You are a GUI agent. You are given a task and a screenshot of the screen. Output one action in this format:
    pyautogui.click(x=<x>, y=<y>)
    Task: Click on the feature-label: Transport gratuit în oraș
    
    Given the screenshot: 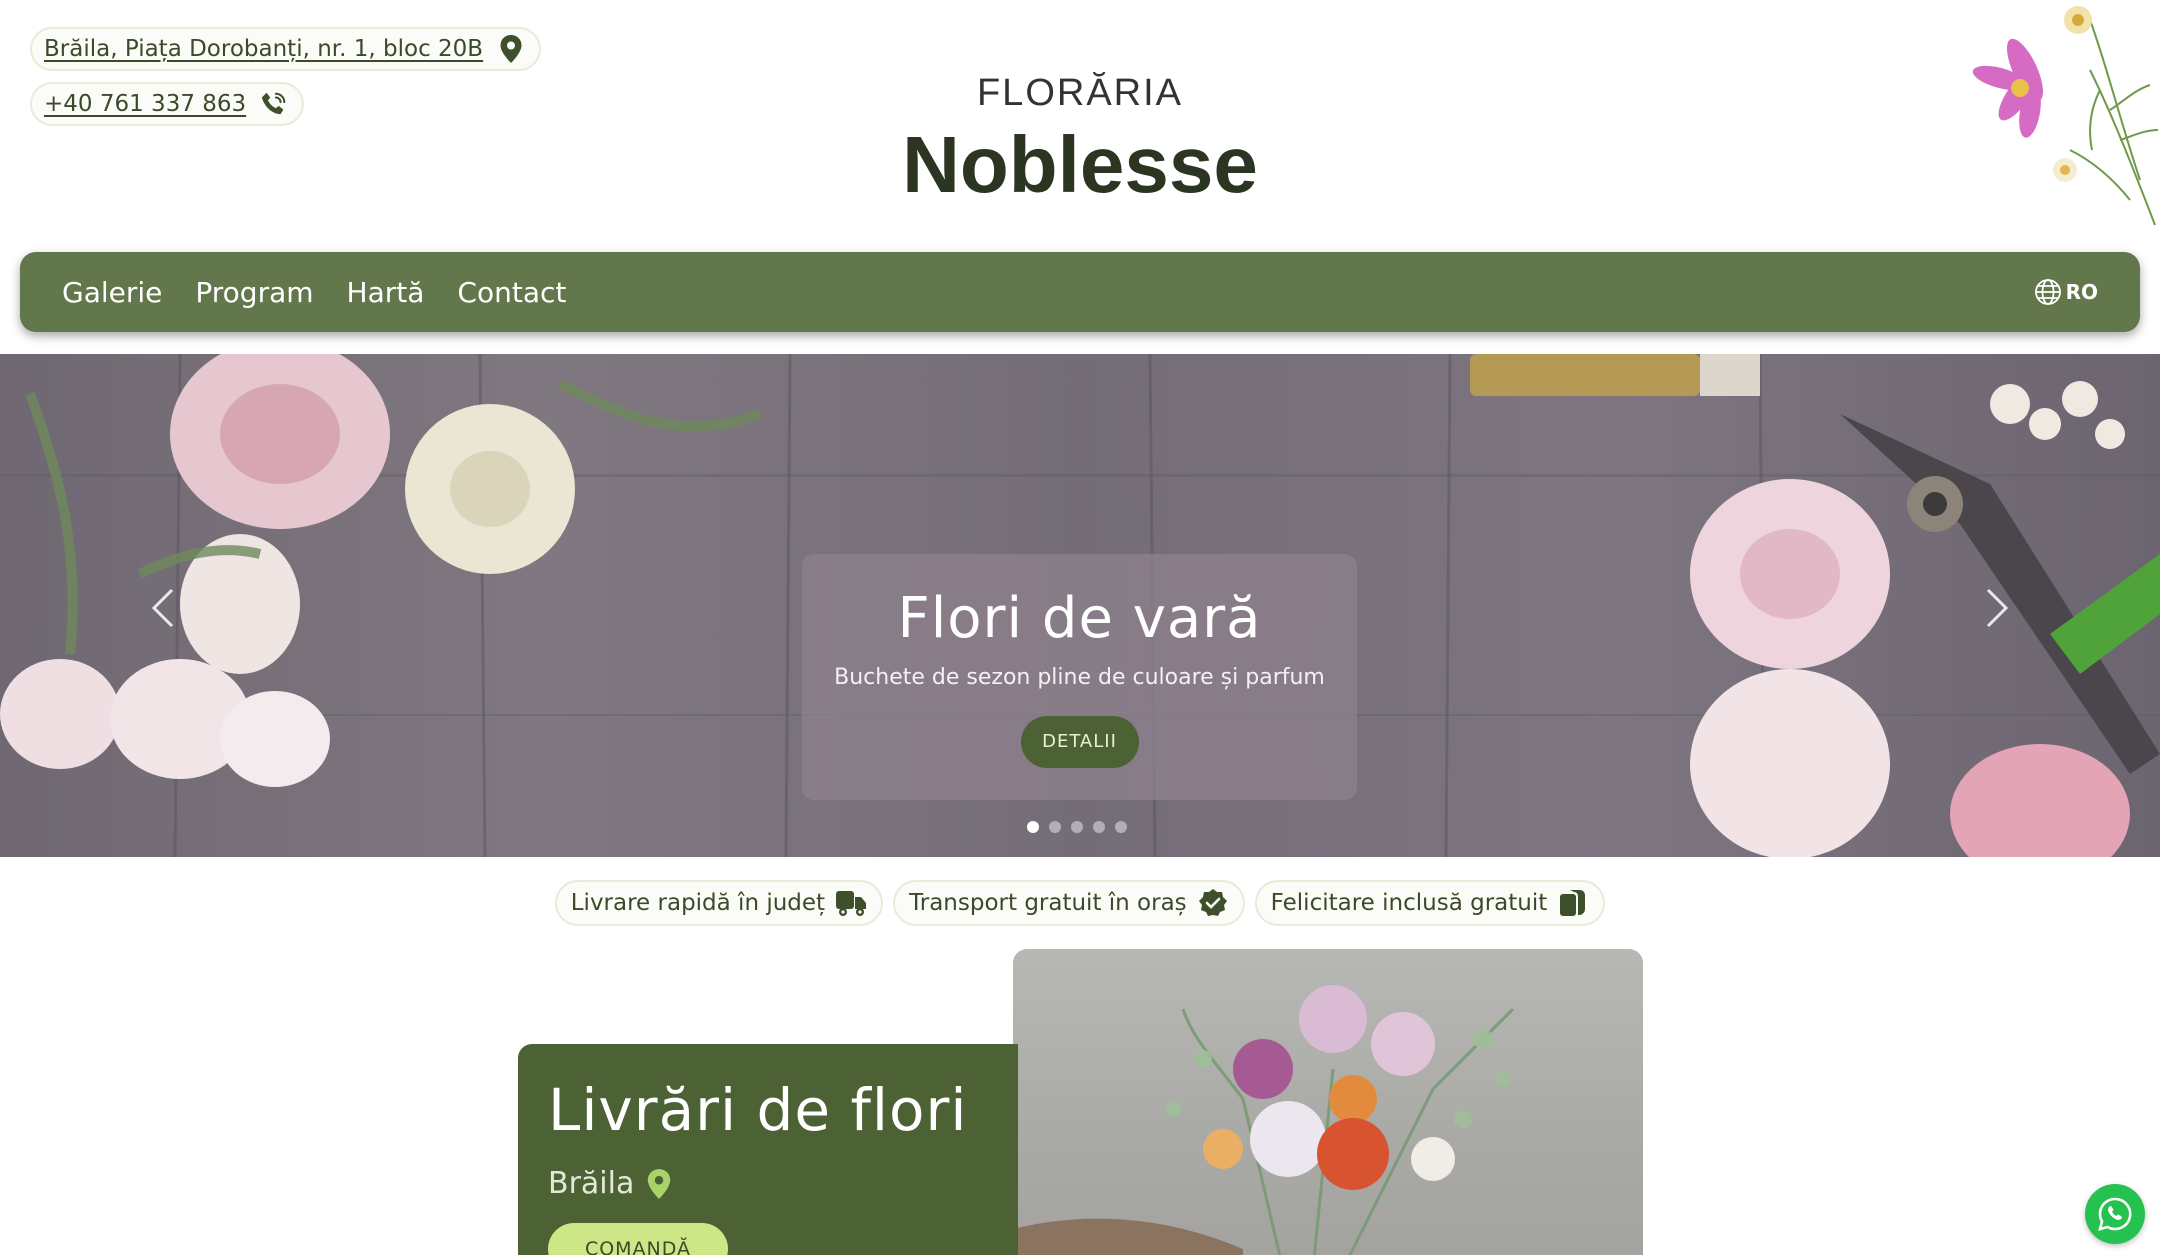 What is the action you would take?
    pyautogui.click(x=1048, y=903)
    